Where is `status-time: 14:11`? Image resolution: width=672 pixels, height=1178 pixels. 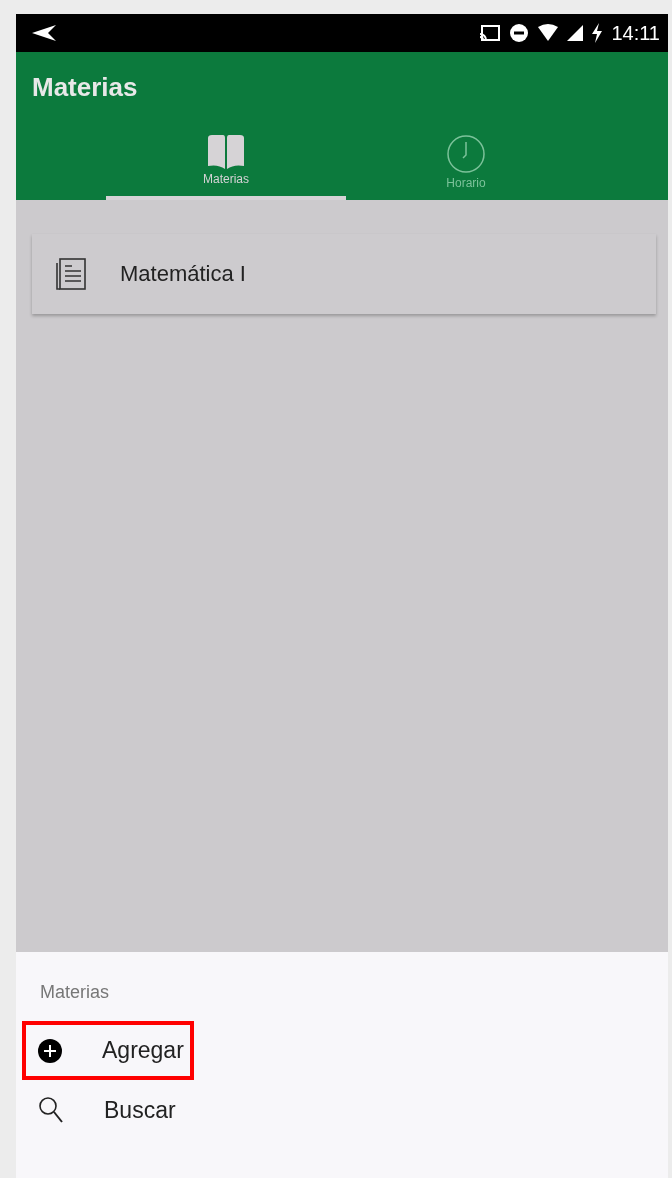 status-time: 14:11 is located at coordinates (635, 33).